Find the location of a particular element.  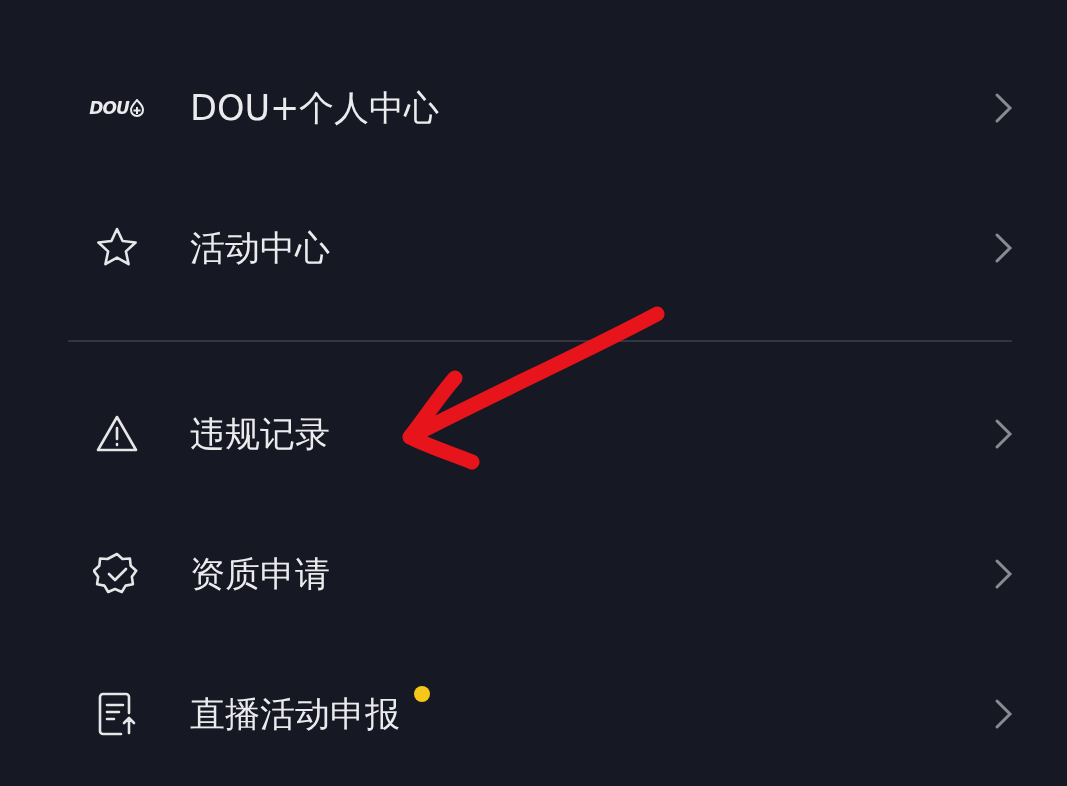

menu-item-label: 活动中心 is located at coordinates (260, 248).